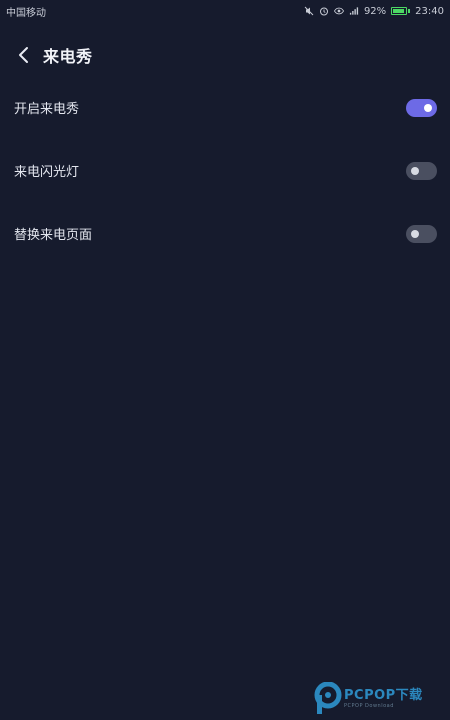  I want to click on status-left: 中国移动, so click(26, 11).